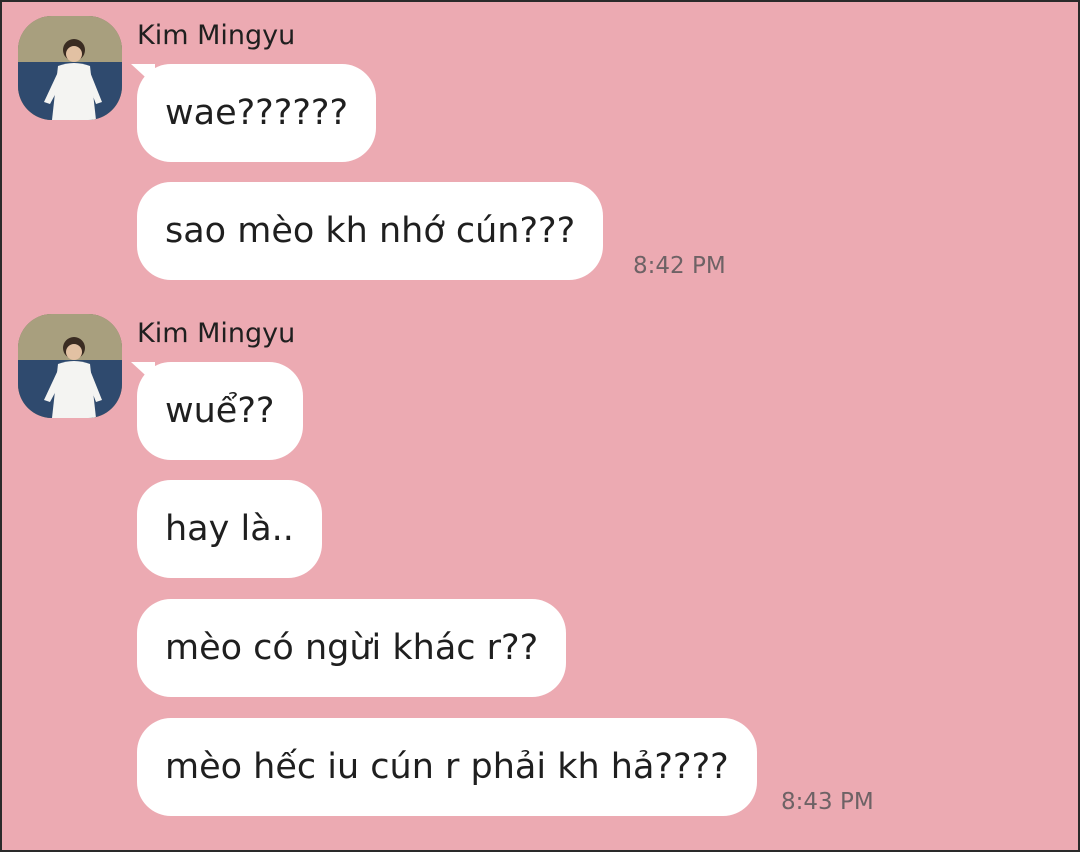 The image size is (1080, 852). I want to click on message-bubble: hay là.., so click(229, 529).